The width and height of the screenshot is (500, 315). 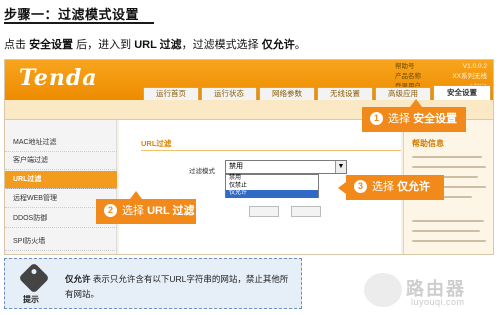 I want to click on title-underline, so click(x=79, y=23).